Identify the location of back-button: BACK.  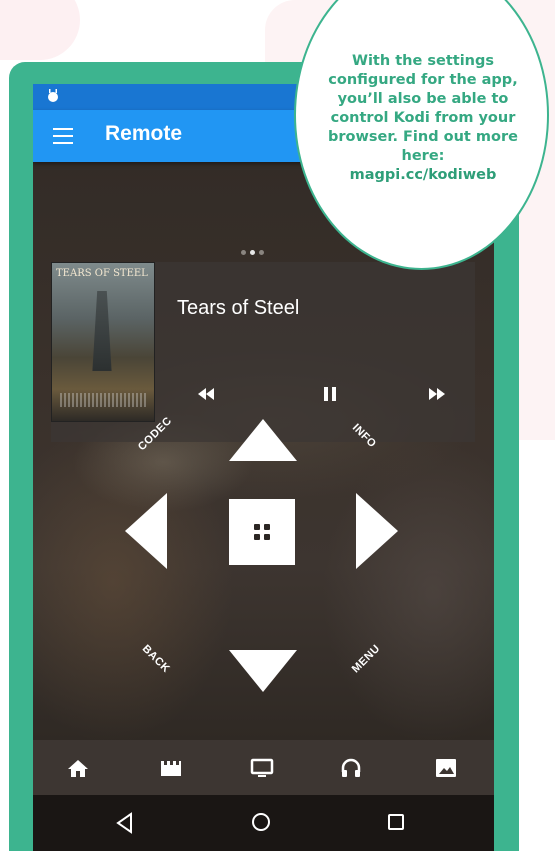
(156, 659).